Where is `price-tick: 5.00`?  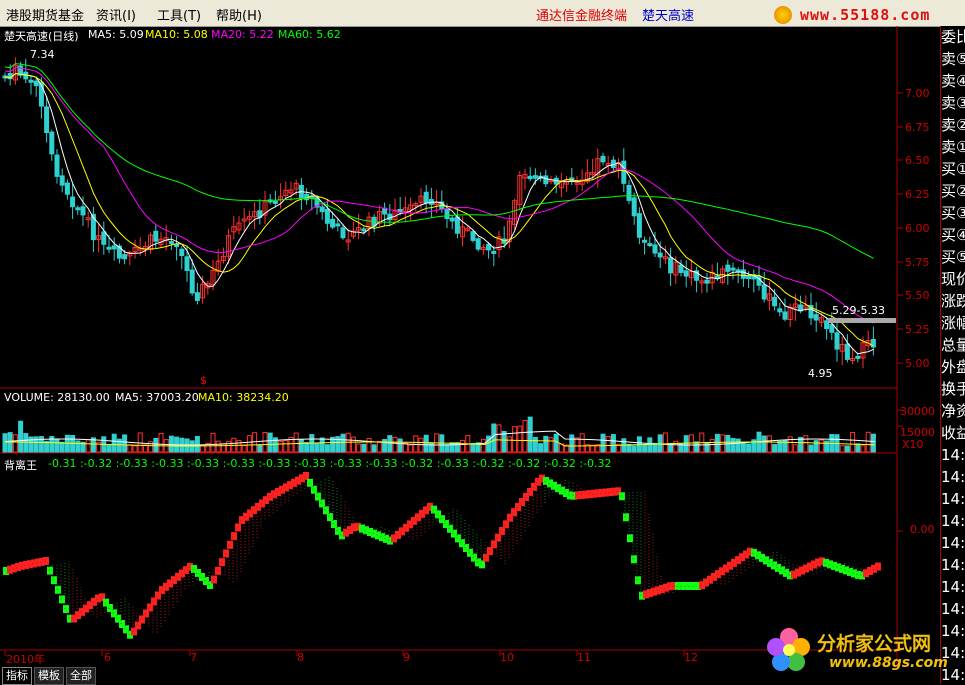
price-tick: 5.00 is located at coordinates (917, 363).